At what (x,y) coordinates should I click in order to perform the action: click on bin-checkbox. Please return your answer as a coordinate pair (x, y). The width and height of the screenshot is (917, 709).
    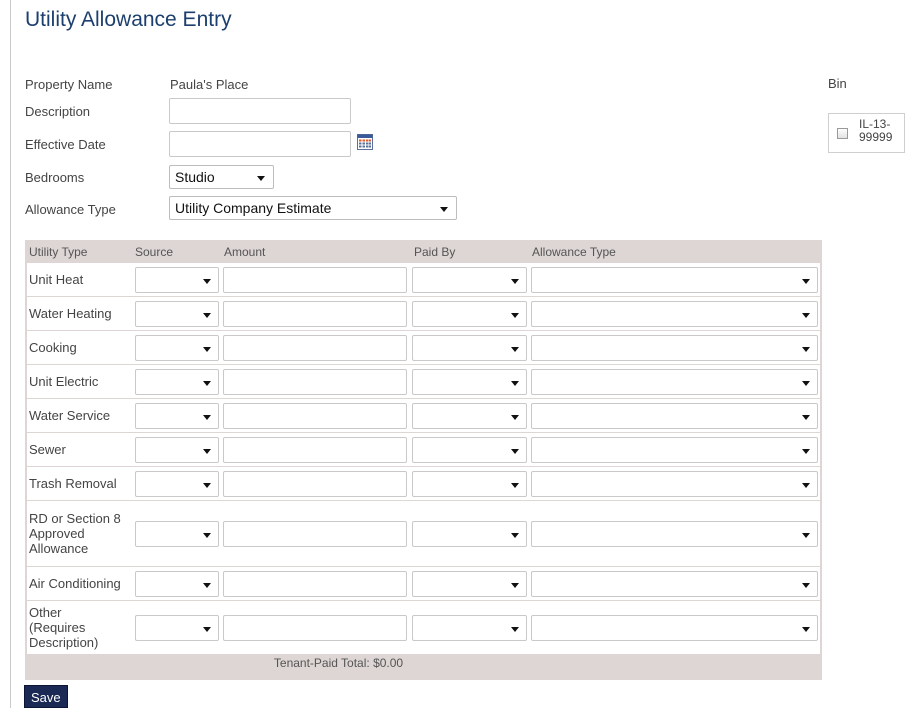
    Looking at the image, I should click on (842, 133).